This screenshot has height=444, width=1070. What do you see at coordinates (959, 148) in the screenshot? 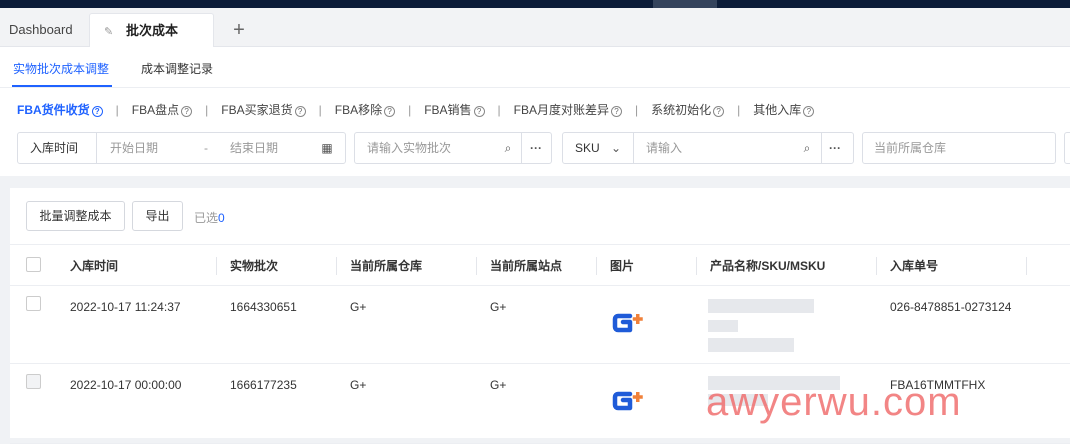
I see `warehouse-select: 当前所属仓库` at bounding box center [959, 148].